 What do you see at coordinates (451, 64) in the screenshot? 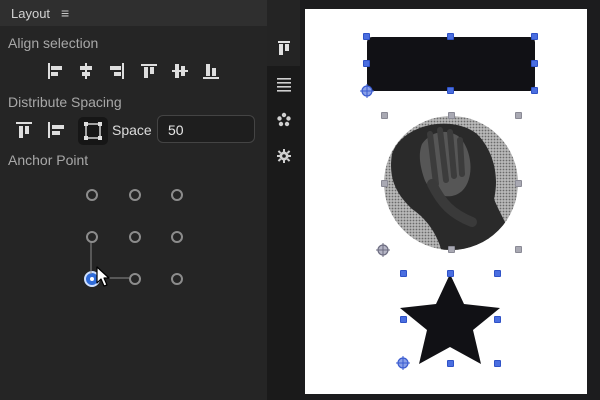
I see `rectangle-shape` at bounding box center [451, 64].